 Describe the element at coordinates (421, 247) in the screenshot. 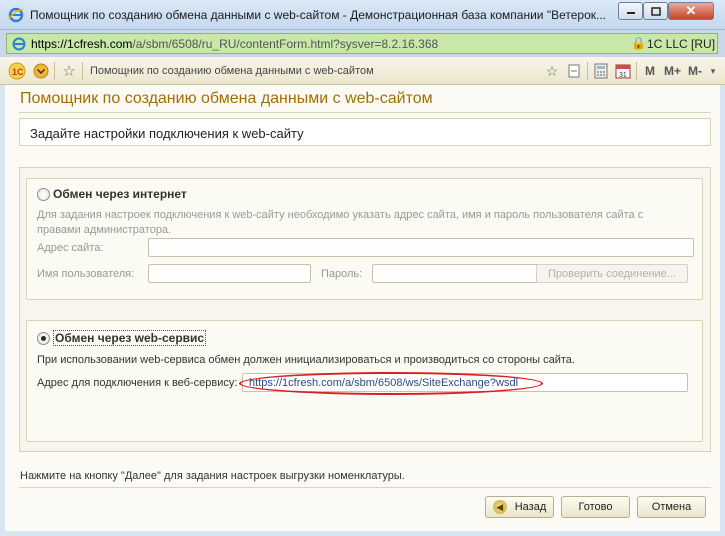

I see `site-address-input` at that location.